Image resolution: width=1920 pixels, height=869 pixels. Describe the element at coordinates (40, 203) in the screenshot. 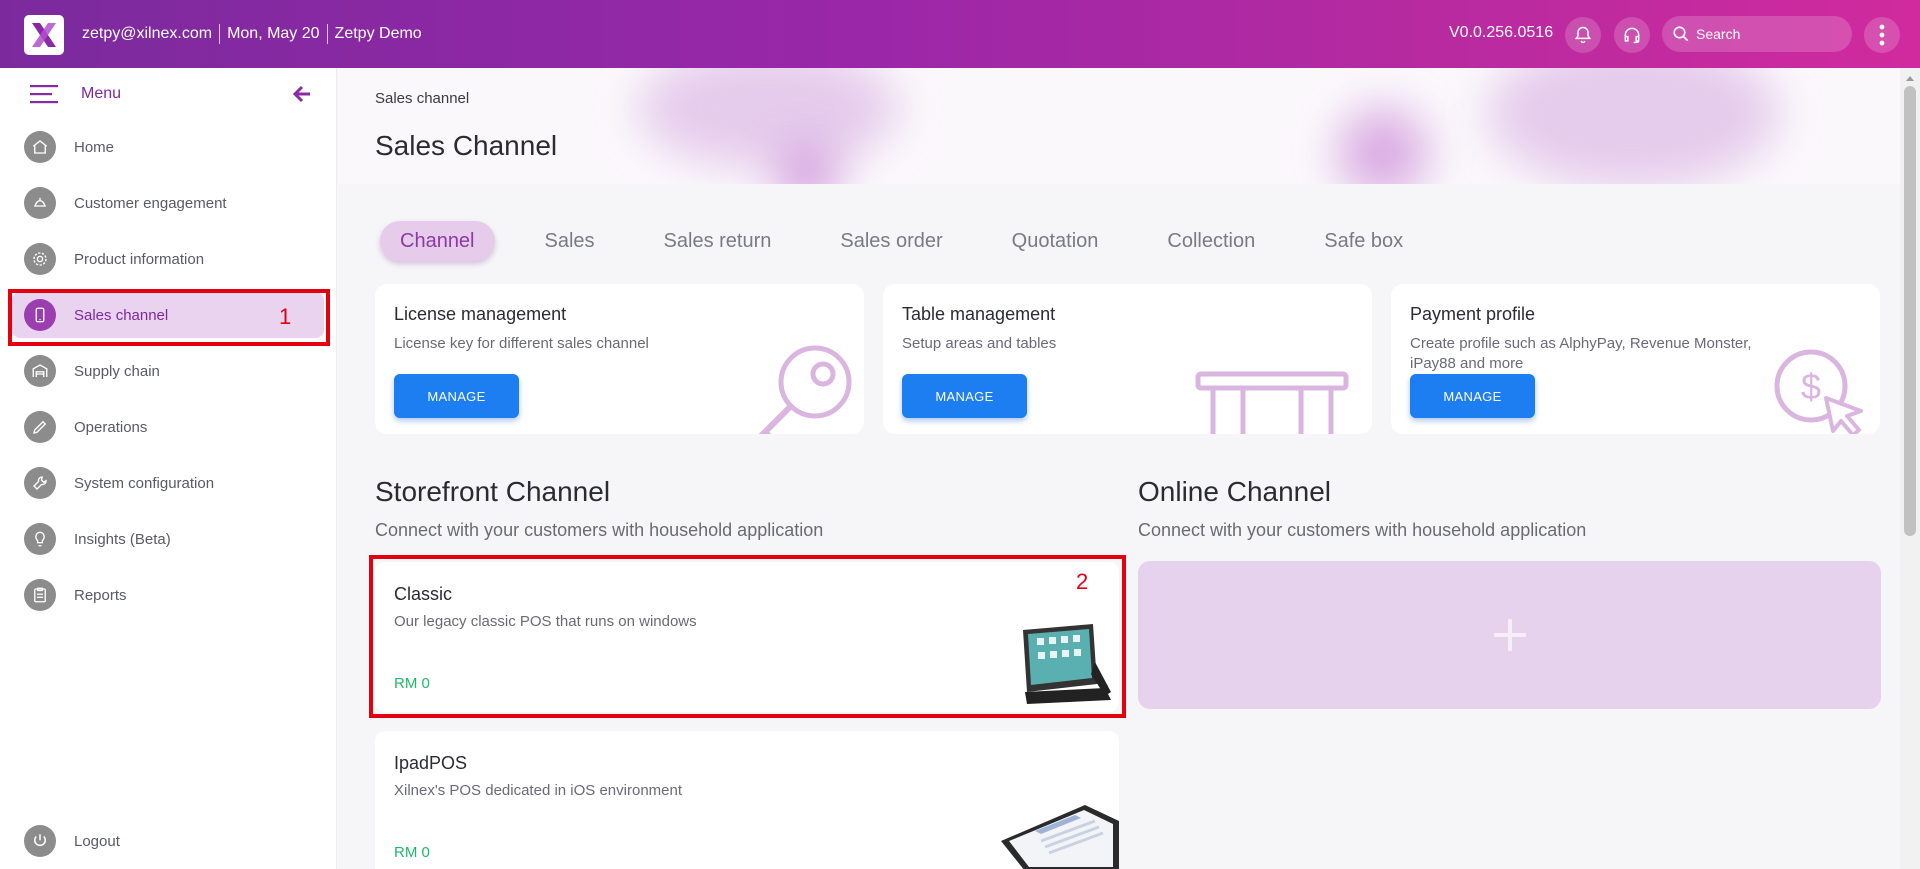

I see `handshake-icon` at that location.